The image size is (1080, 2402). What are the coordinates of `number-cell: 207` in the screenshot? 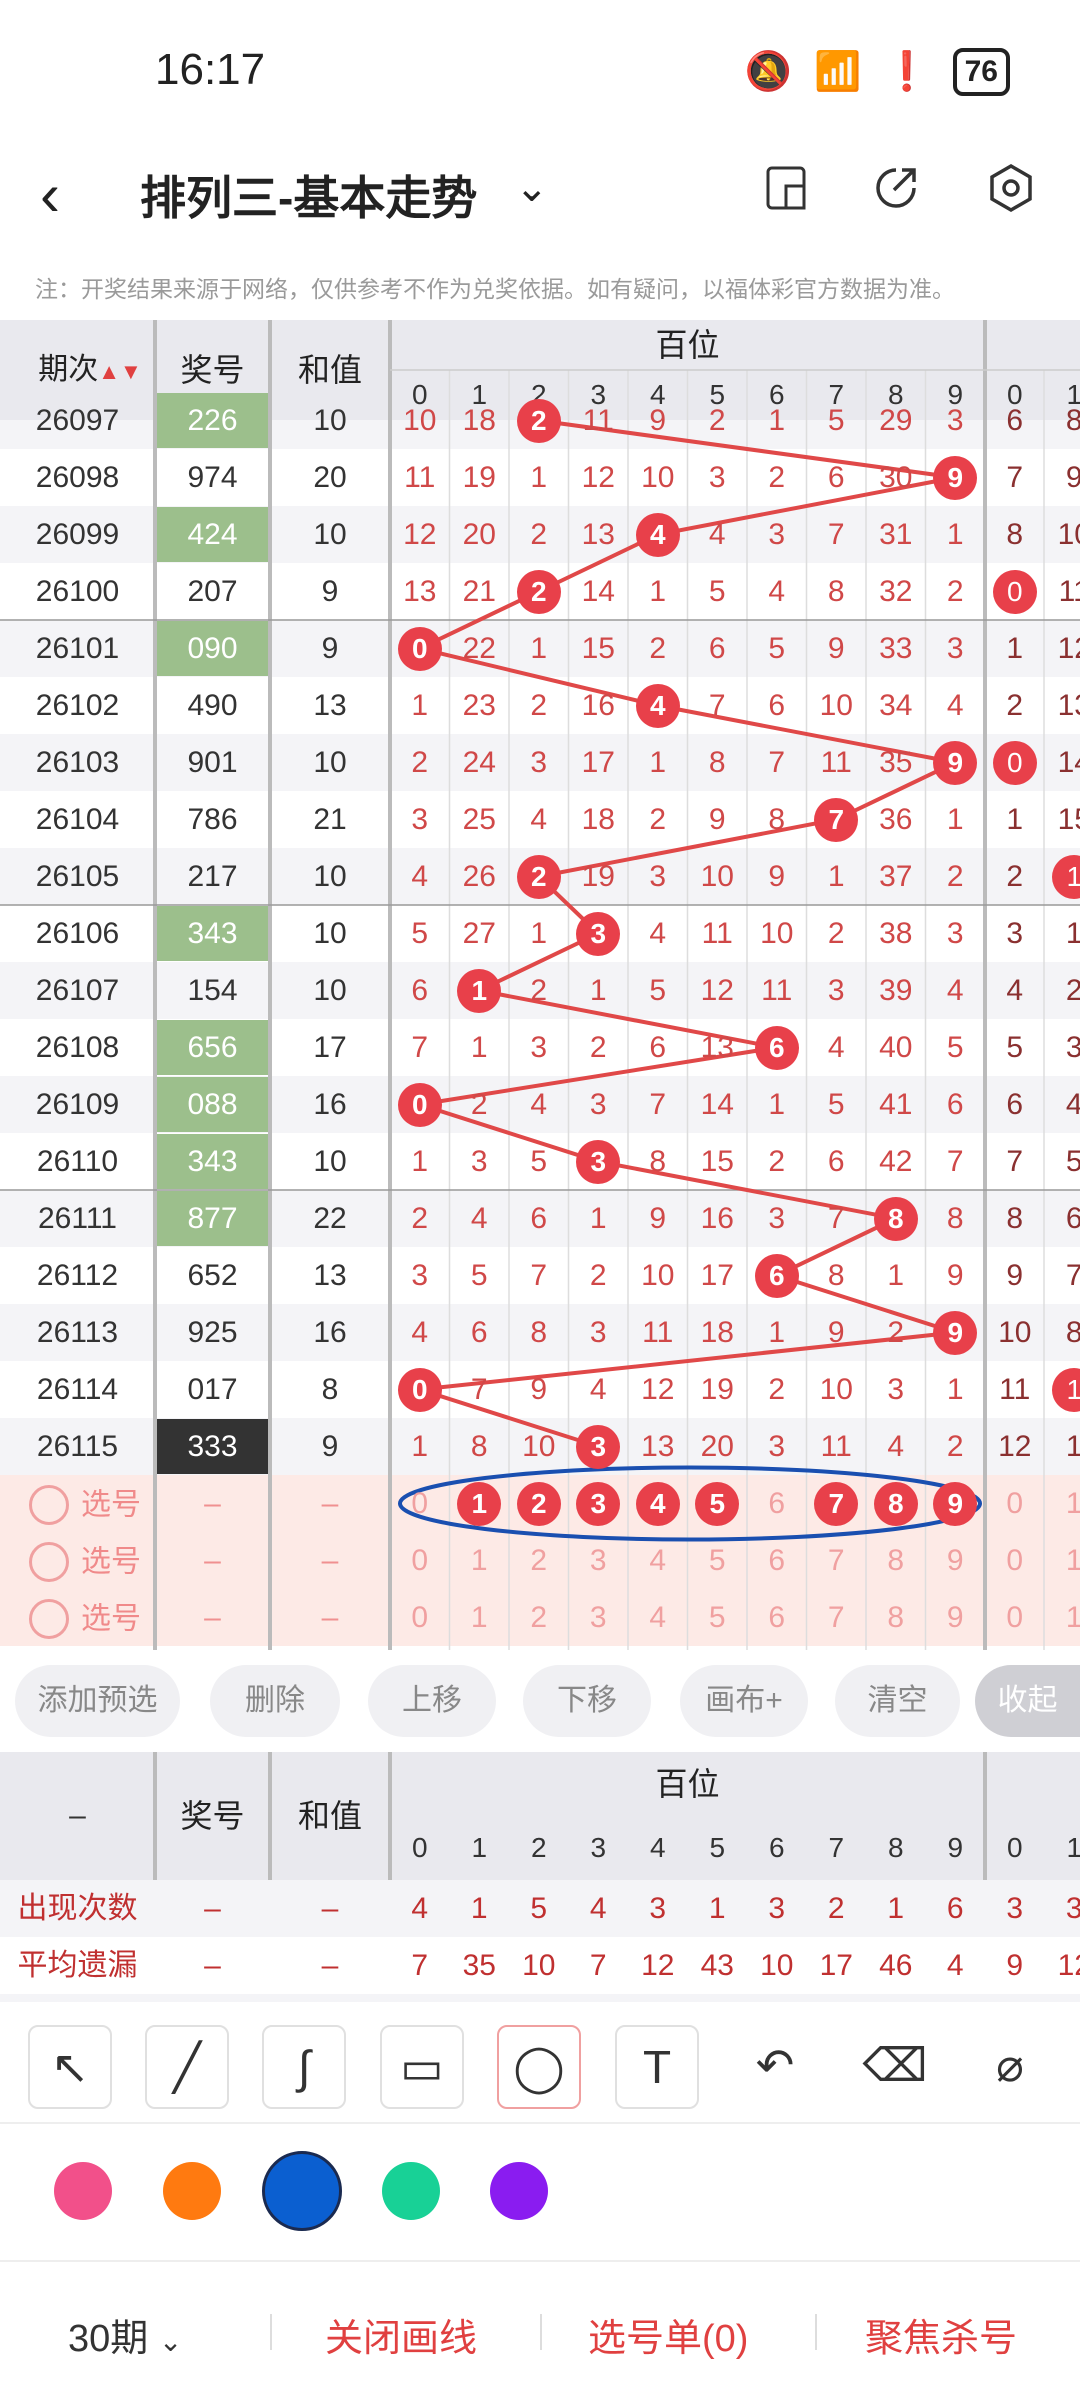 It's located at (212, 591).